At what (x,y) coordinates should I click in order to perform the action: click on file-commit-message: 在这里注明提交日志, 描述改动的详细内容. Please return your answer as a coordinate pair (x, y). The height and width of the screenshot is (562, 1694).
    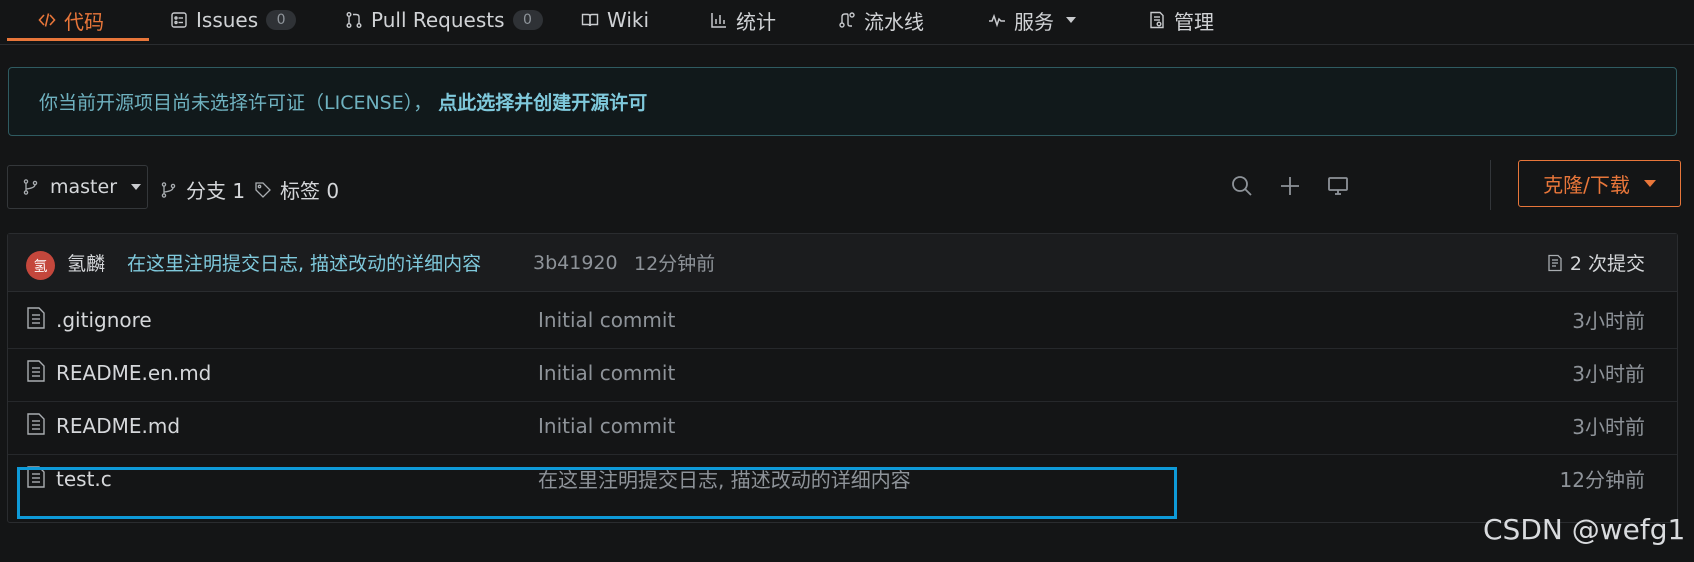
    Looking at the image, I should click on (724, 478).